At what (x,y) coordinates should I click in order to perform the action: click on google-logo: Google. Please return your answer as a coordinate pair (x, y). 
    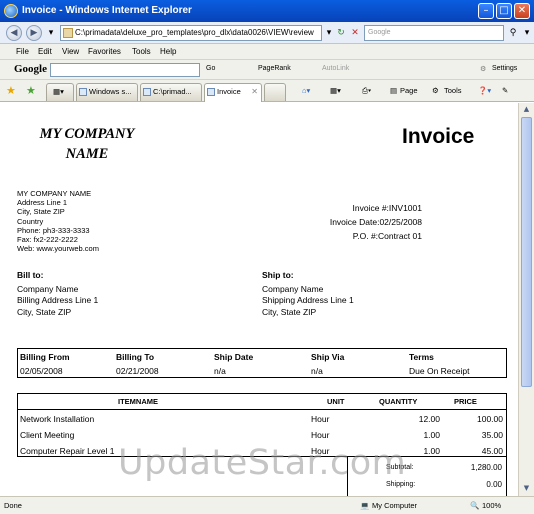
    Looking at the image, I should click on (30, 69).